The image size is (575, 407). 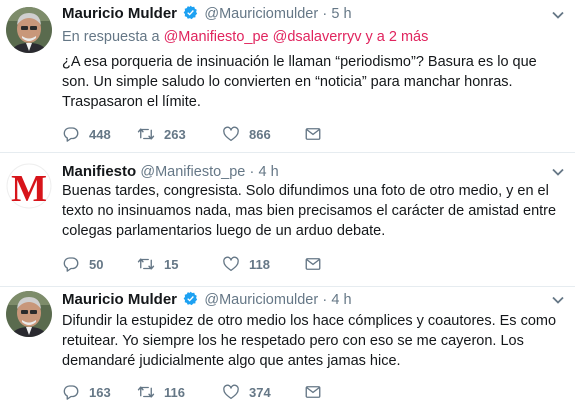 I want to click on retweet-count: 116, so click(x=174, y=392).